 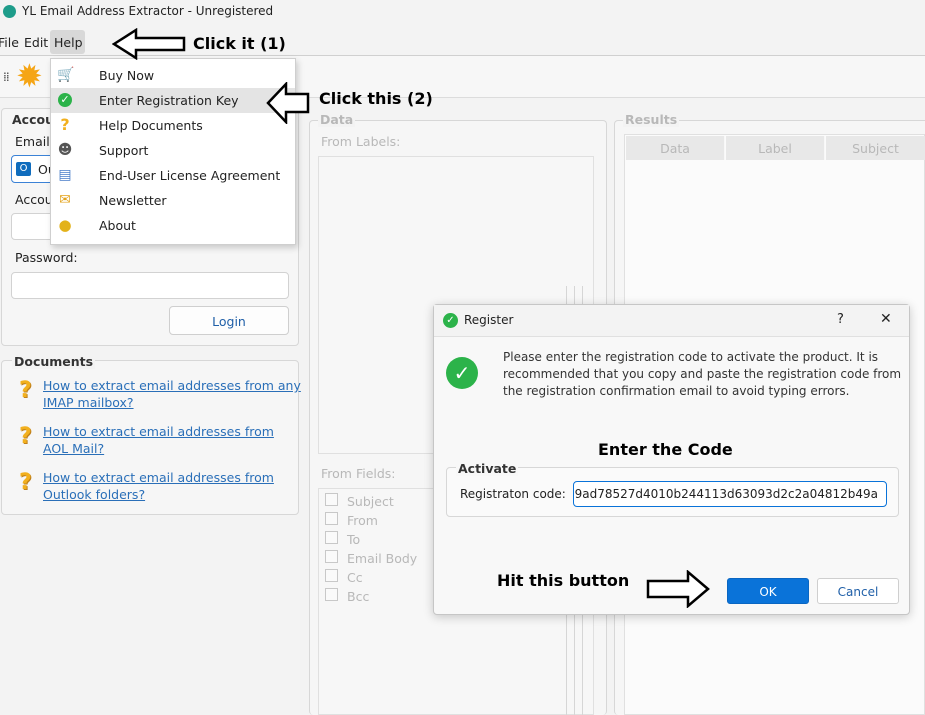 What do you see at coordinates (229, 320) in the screenshot?
I see `login-button: Login` at bounding box center [229, 320].